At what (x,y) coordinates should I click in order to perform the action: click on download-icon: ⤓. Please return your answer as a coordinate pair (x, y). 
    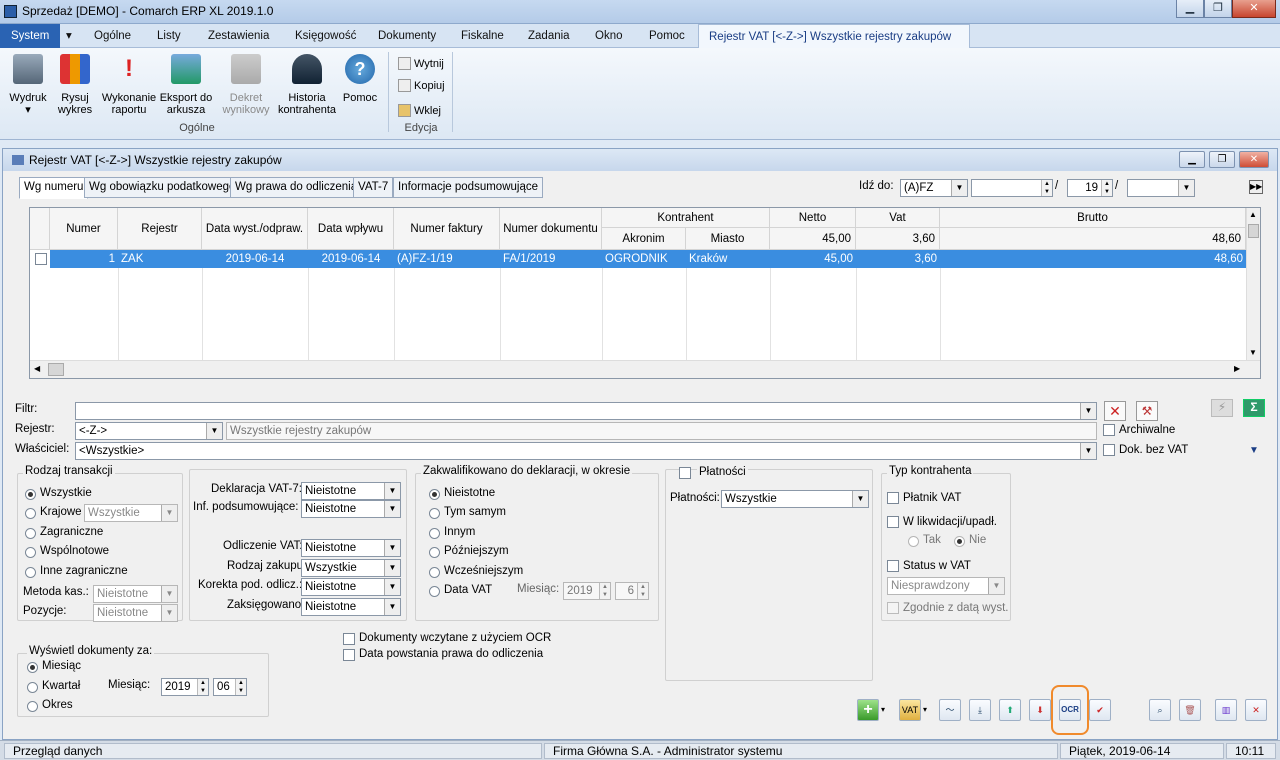
    Looking at the image, I should click on (980, 710).